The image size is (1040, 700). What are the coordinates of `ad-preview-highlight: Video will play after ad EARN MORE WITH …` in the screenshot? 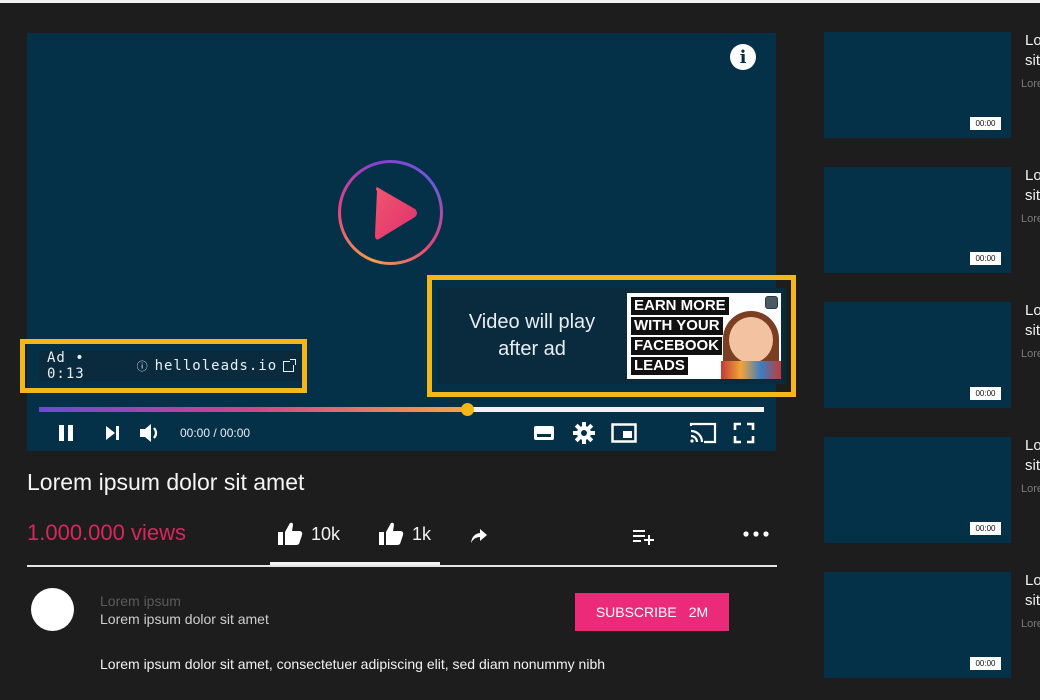 It's located at (611, 336).